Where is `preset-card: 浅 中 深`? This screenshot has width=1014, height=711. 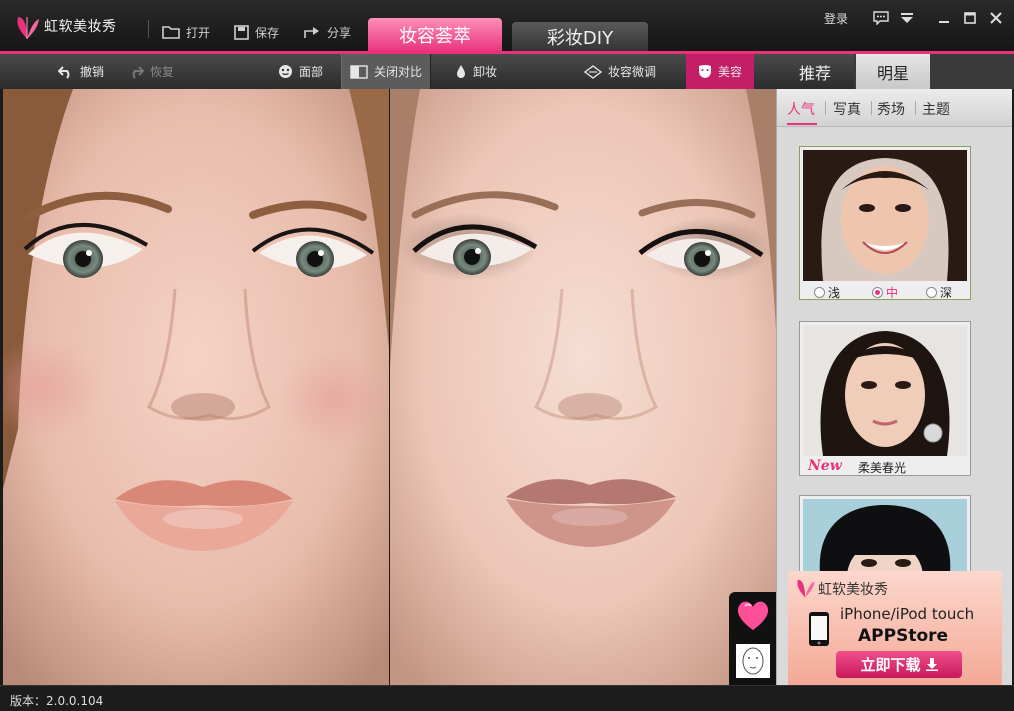 preset-card: 浅 中 深 is located at coordinates (885, 223).